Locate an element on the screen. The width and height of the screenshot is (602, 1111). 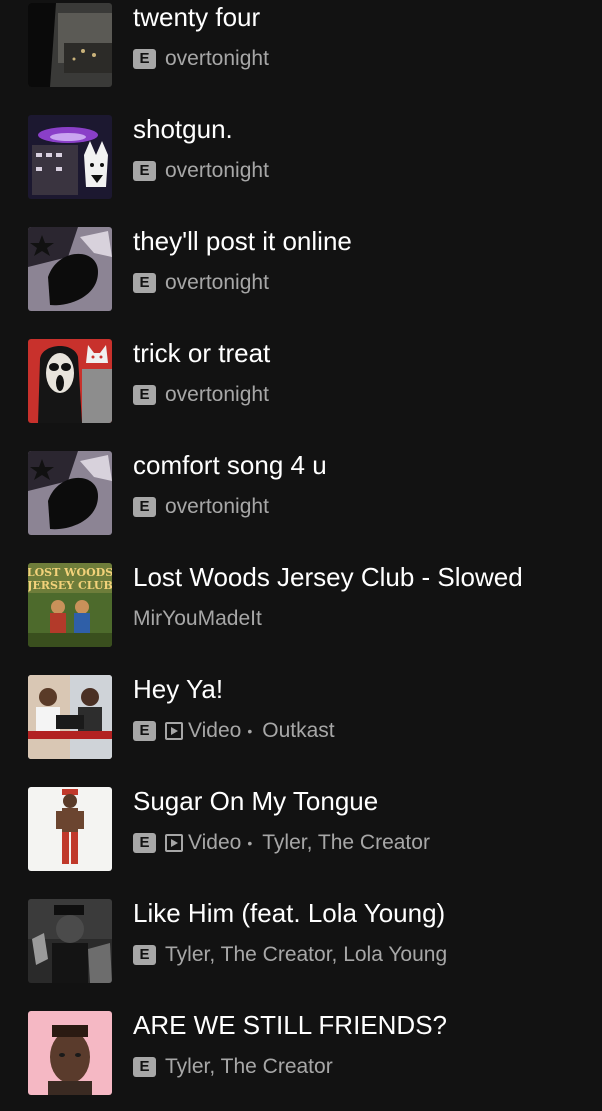
track-artist: Tyler, The Creator, Lola Young is located at coordinates (306, 954).